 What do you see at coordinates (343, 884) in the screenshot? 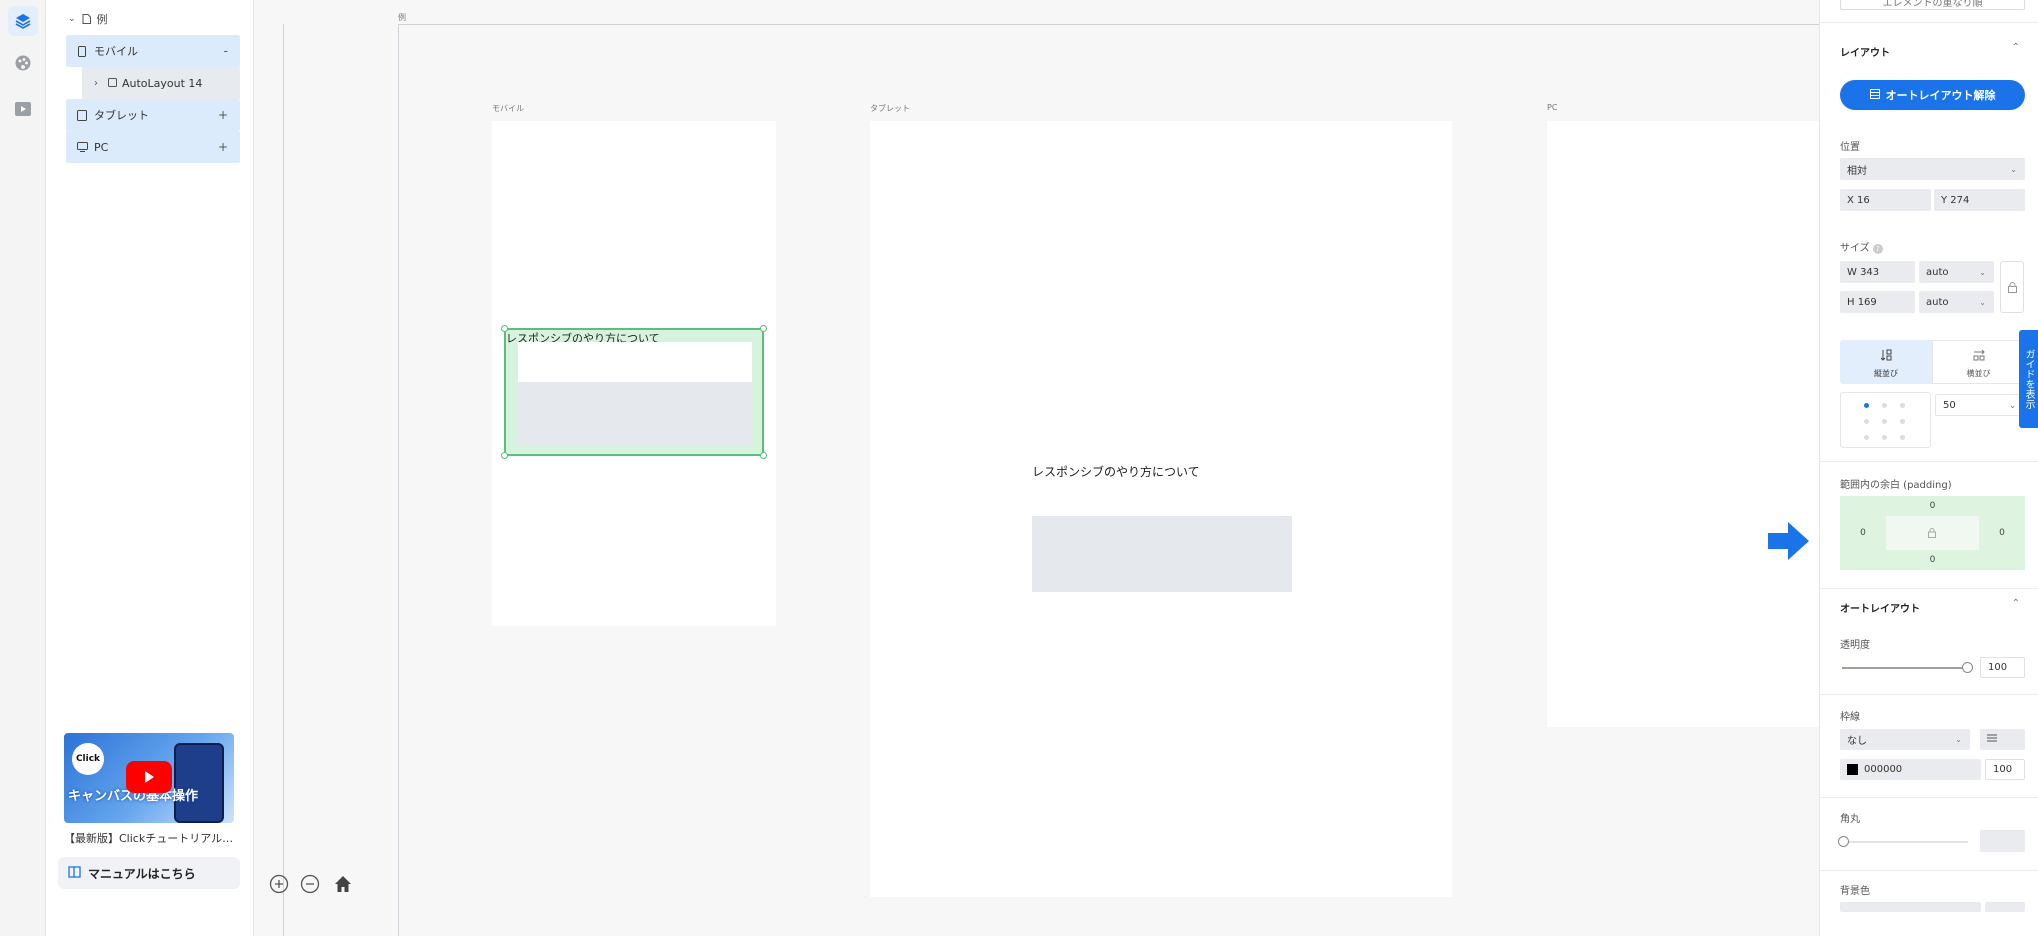
I see `home-icon` at bounding box center [343, 884].